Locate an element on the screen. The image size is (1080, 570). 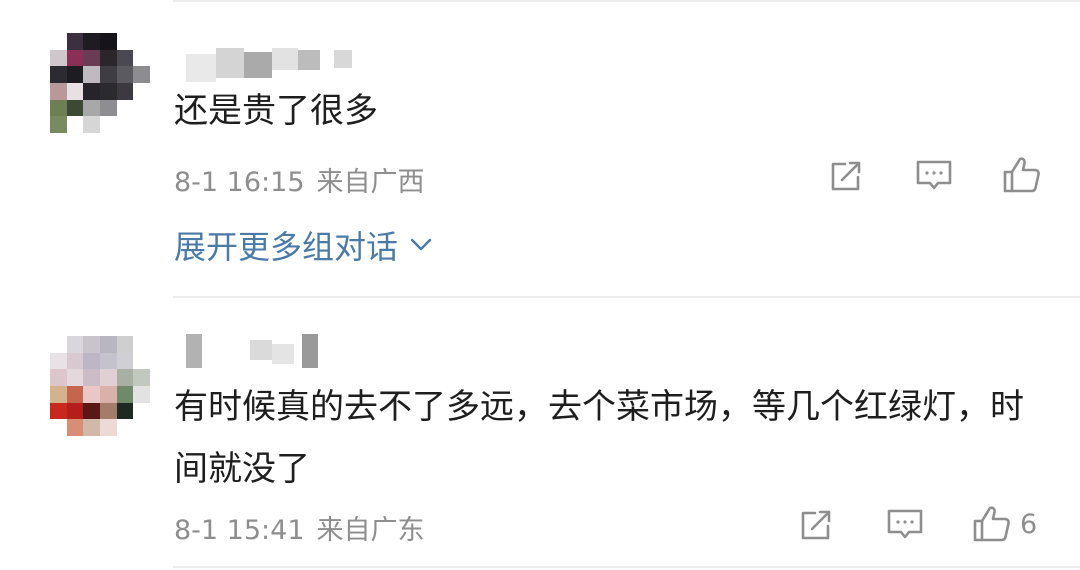
comment-location: 来自广东 is located at coordinates (370, 530).